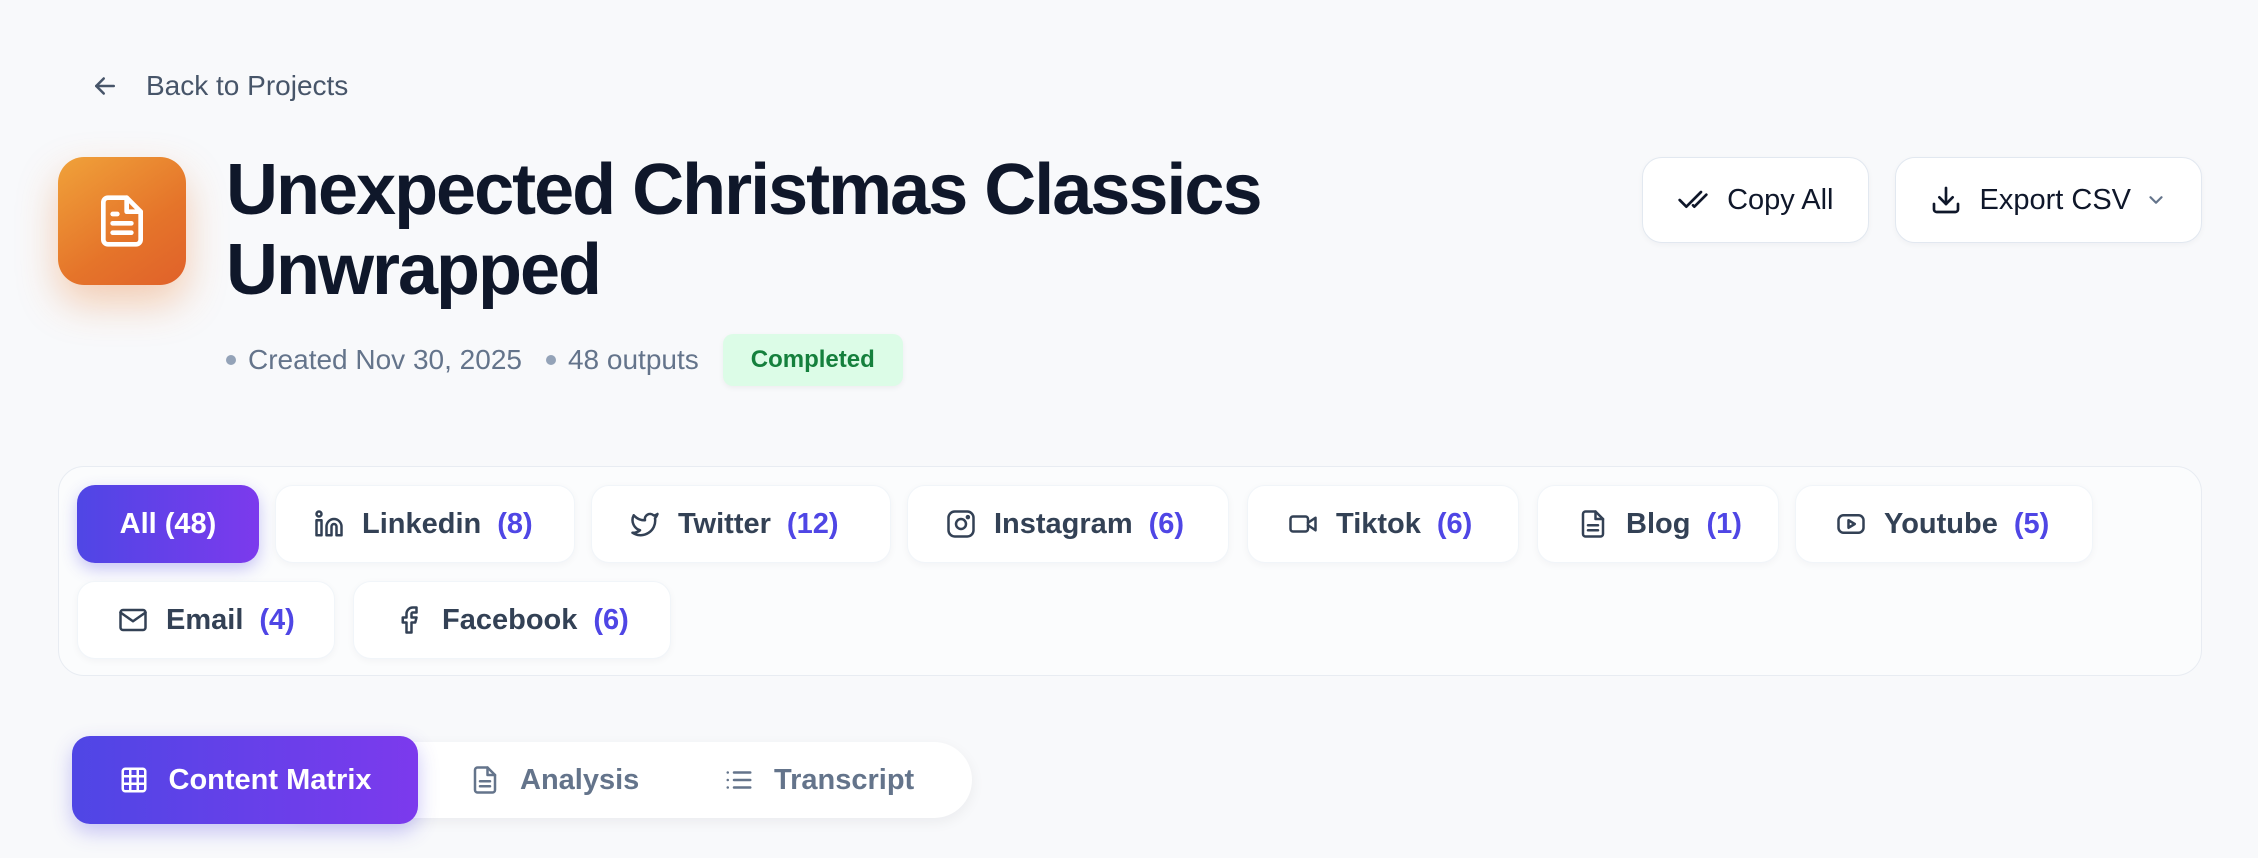 This screenshot has height=858, width=2258. Describe the element at coordinates (633, 359) in the screenshot. I see `output-count-text: 48 outputs` at that location.